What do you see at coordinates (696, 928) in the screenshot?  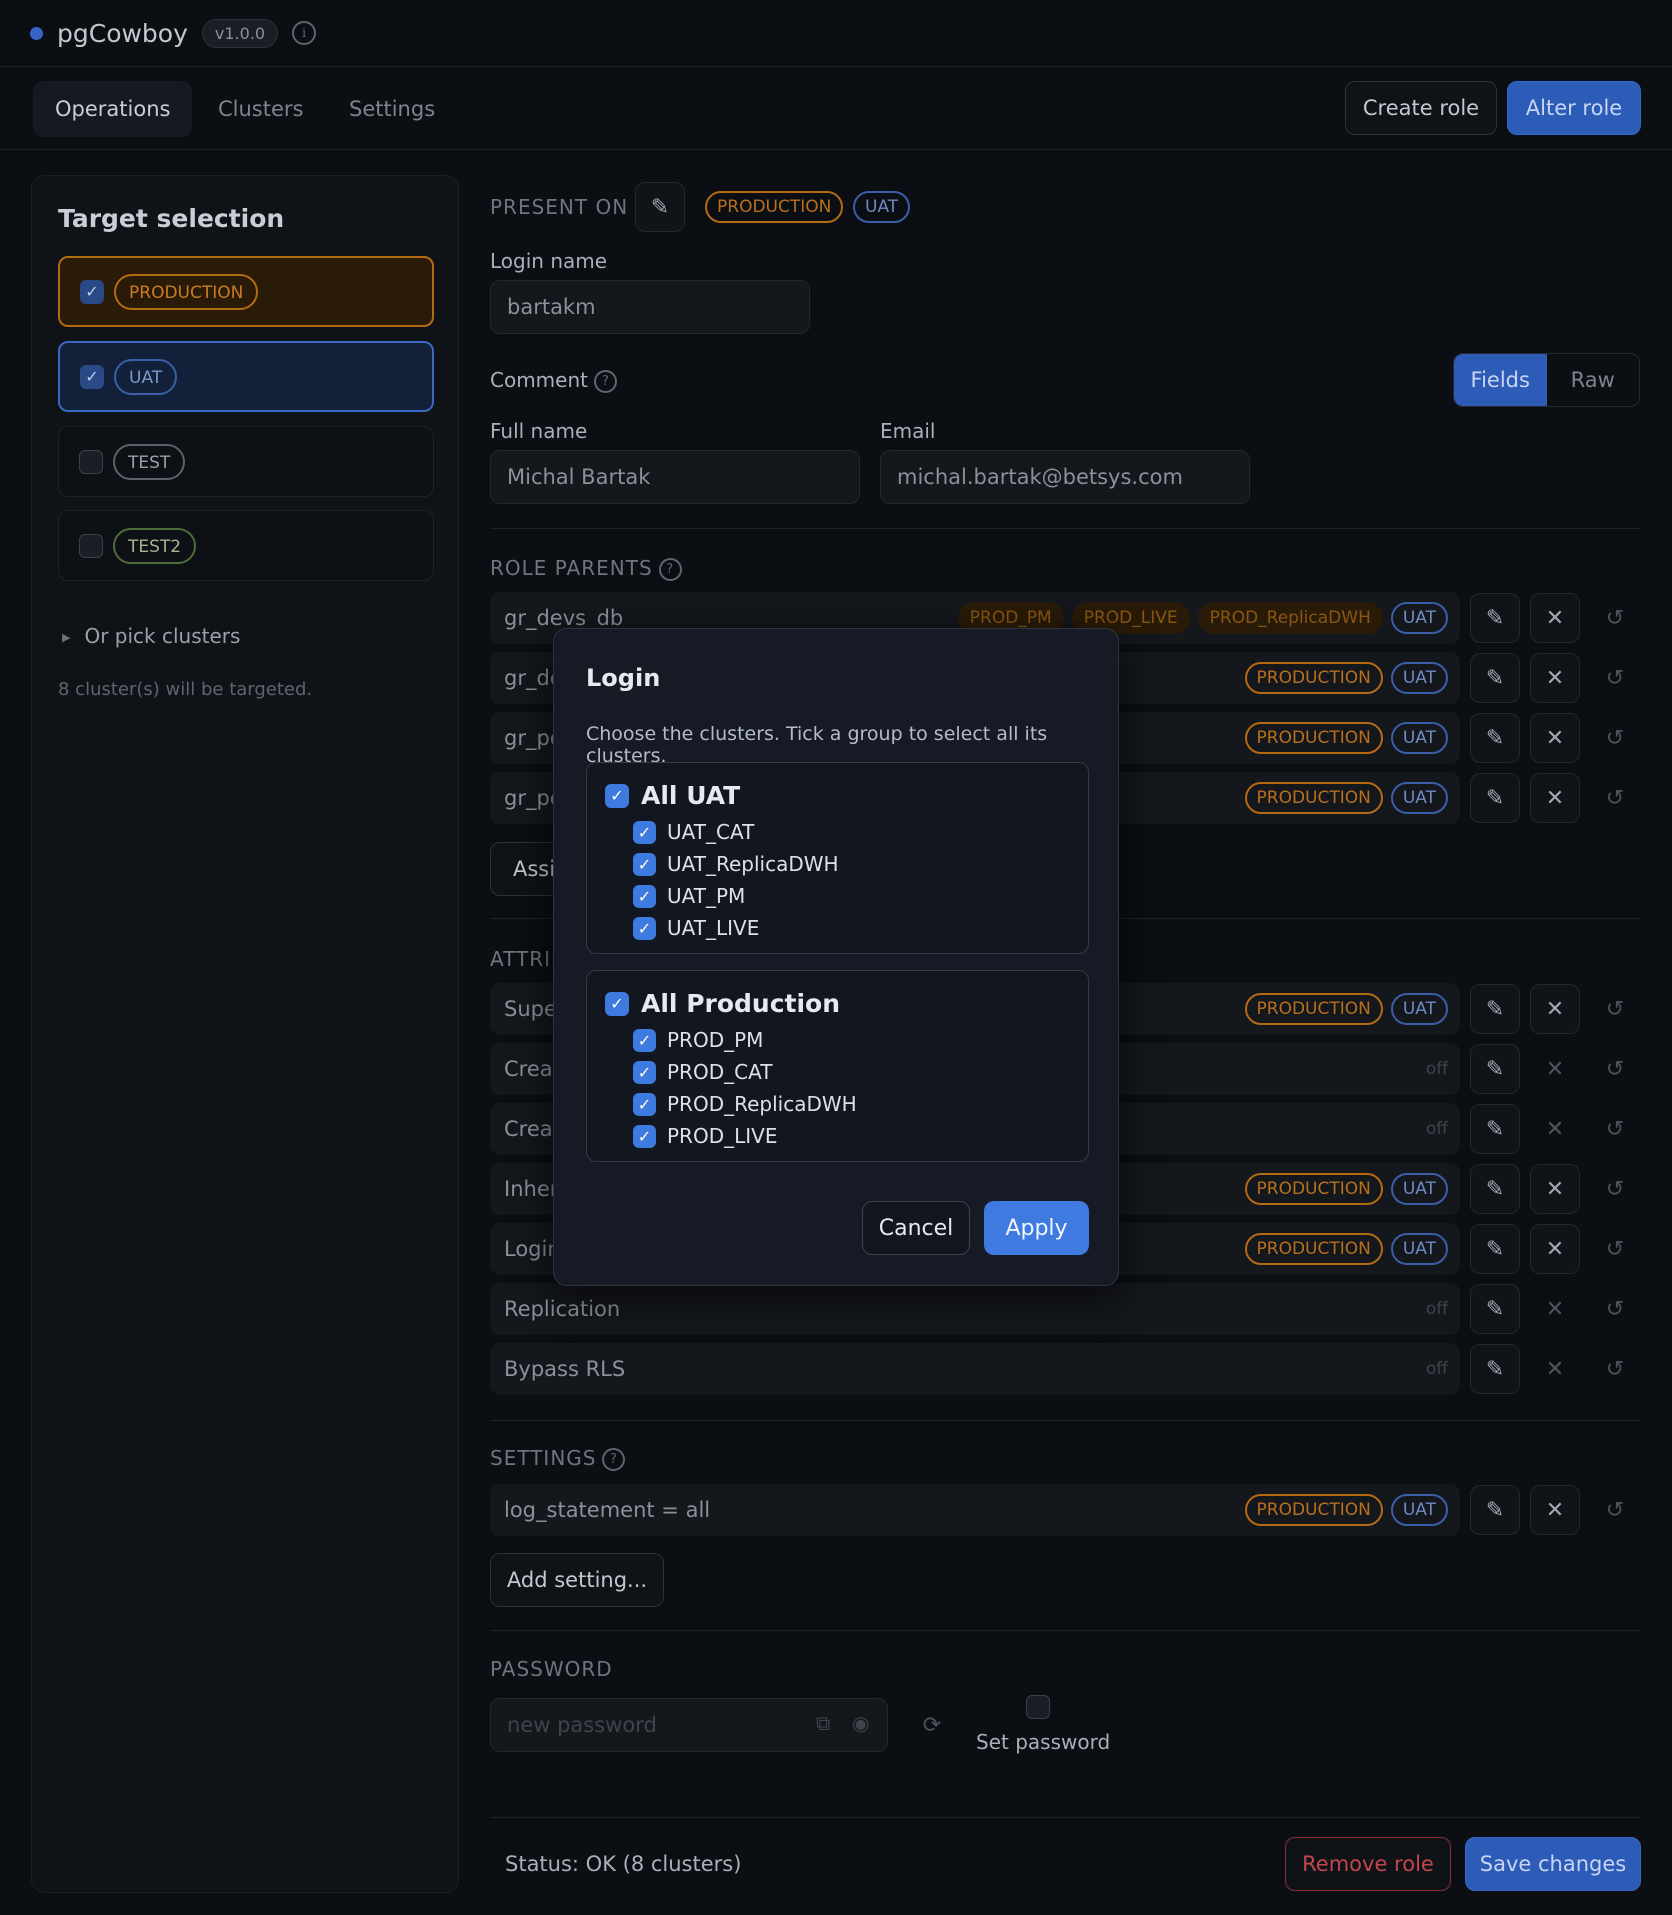 I see `cluster-item: ✓ UAT_LIVE` at bounding box center [696, 928].